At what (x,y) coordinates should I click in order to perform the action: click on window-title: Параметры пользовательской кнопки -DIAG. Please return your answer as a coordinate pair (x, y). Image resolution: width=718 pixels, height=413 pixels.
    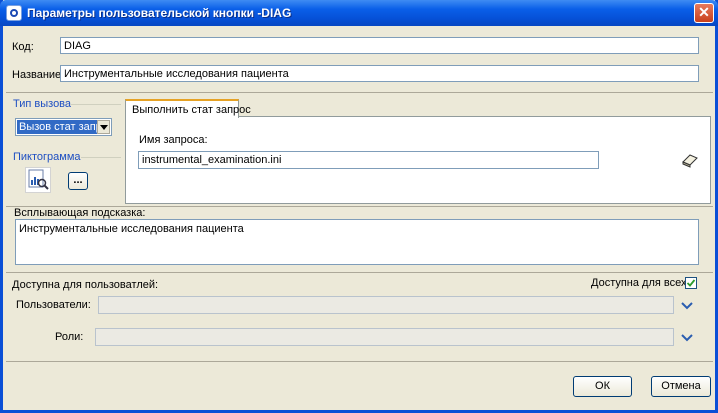
    Looking at the image, I should click on (159, 13).